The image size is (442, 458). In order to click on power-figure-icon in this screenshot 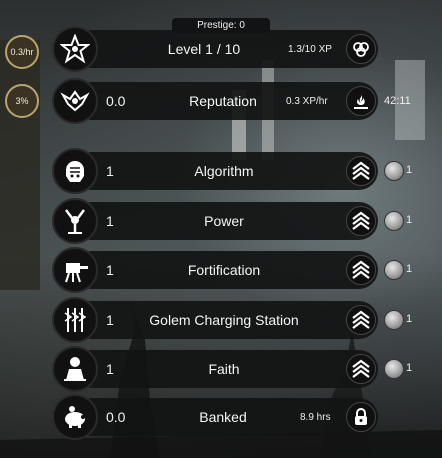, I will do `click(75, 220)`.